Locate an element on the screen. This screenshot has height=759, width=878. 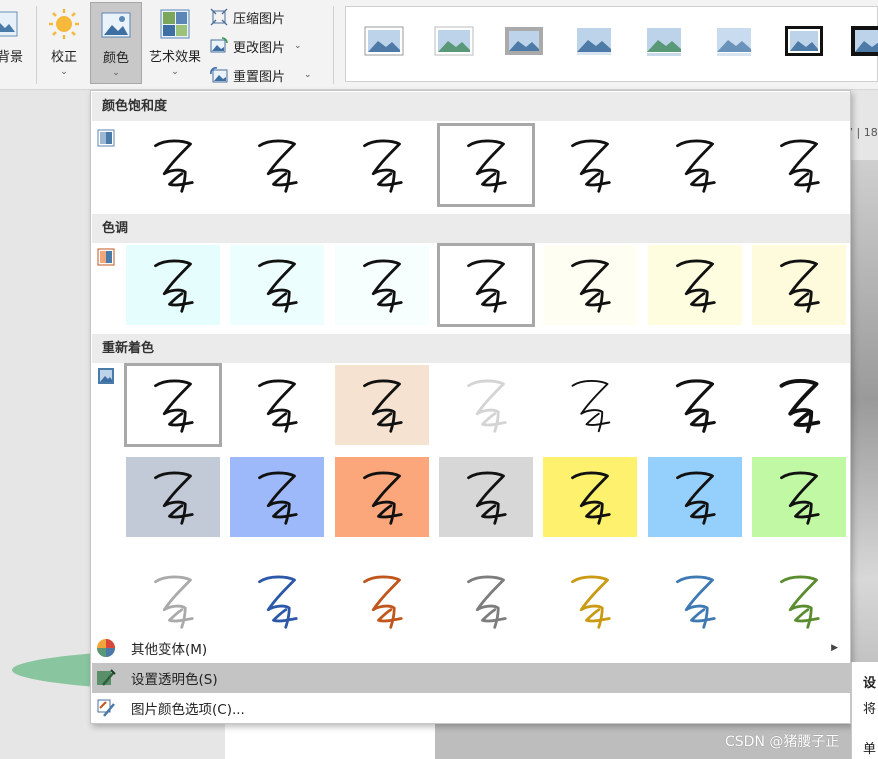
artistic-effects-label: 艺术效果 is located at coordinates (174, 57).